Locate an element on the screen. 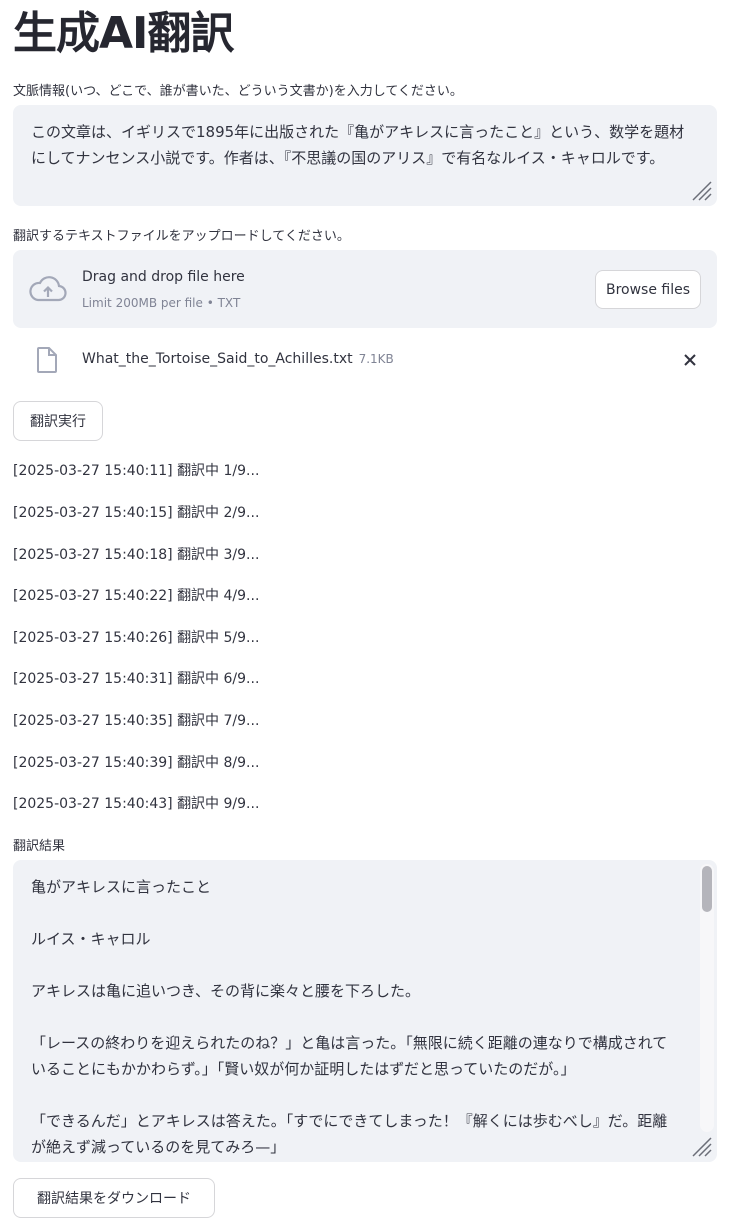 Image resolution: width=735 pixels, height=1228 pixels. result-label: 翻訳結果 is located at coordinates (39, 846).